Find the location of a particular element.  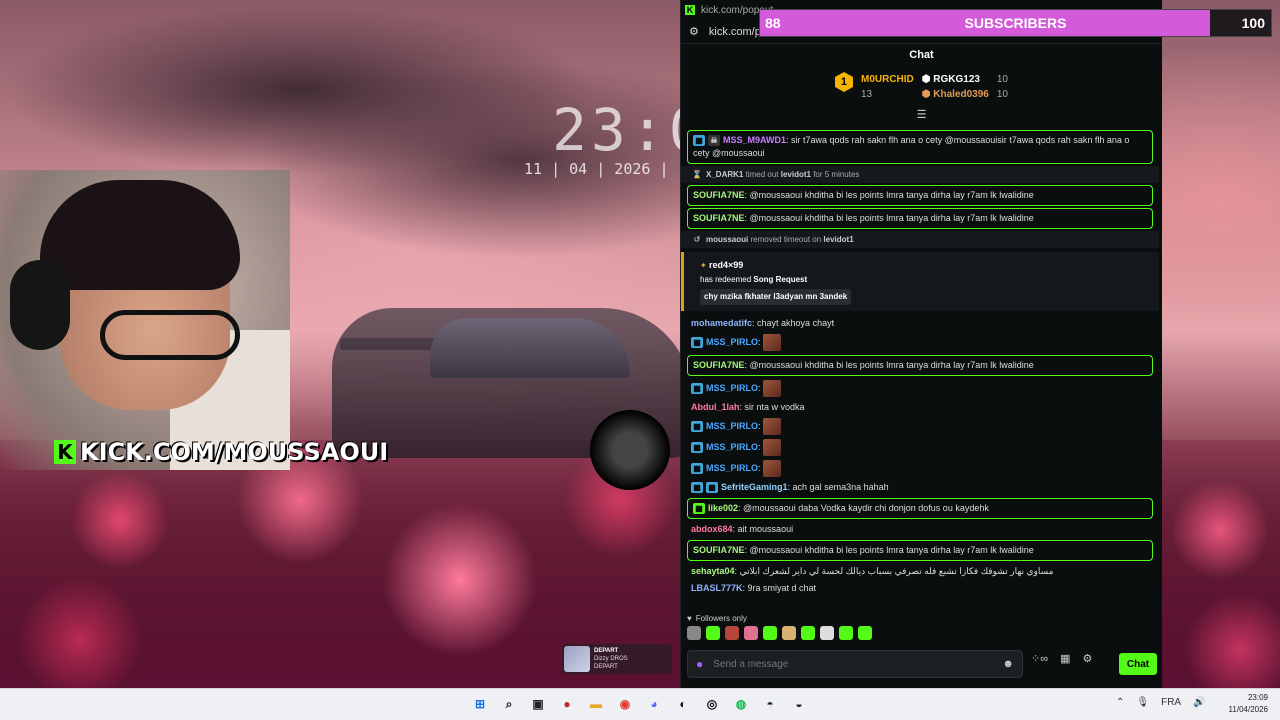

collapse-menu-icon: ☰ is located at coordinates (921, 114).